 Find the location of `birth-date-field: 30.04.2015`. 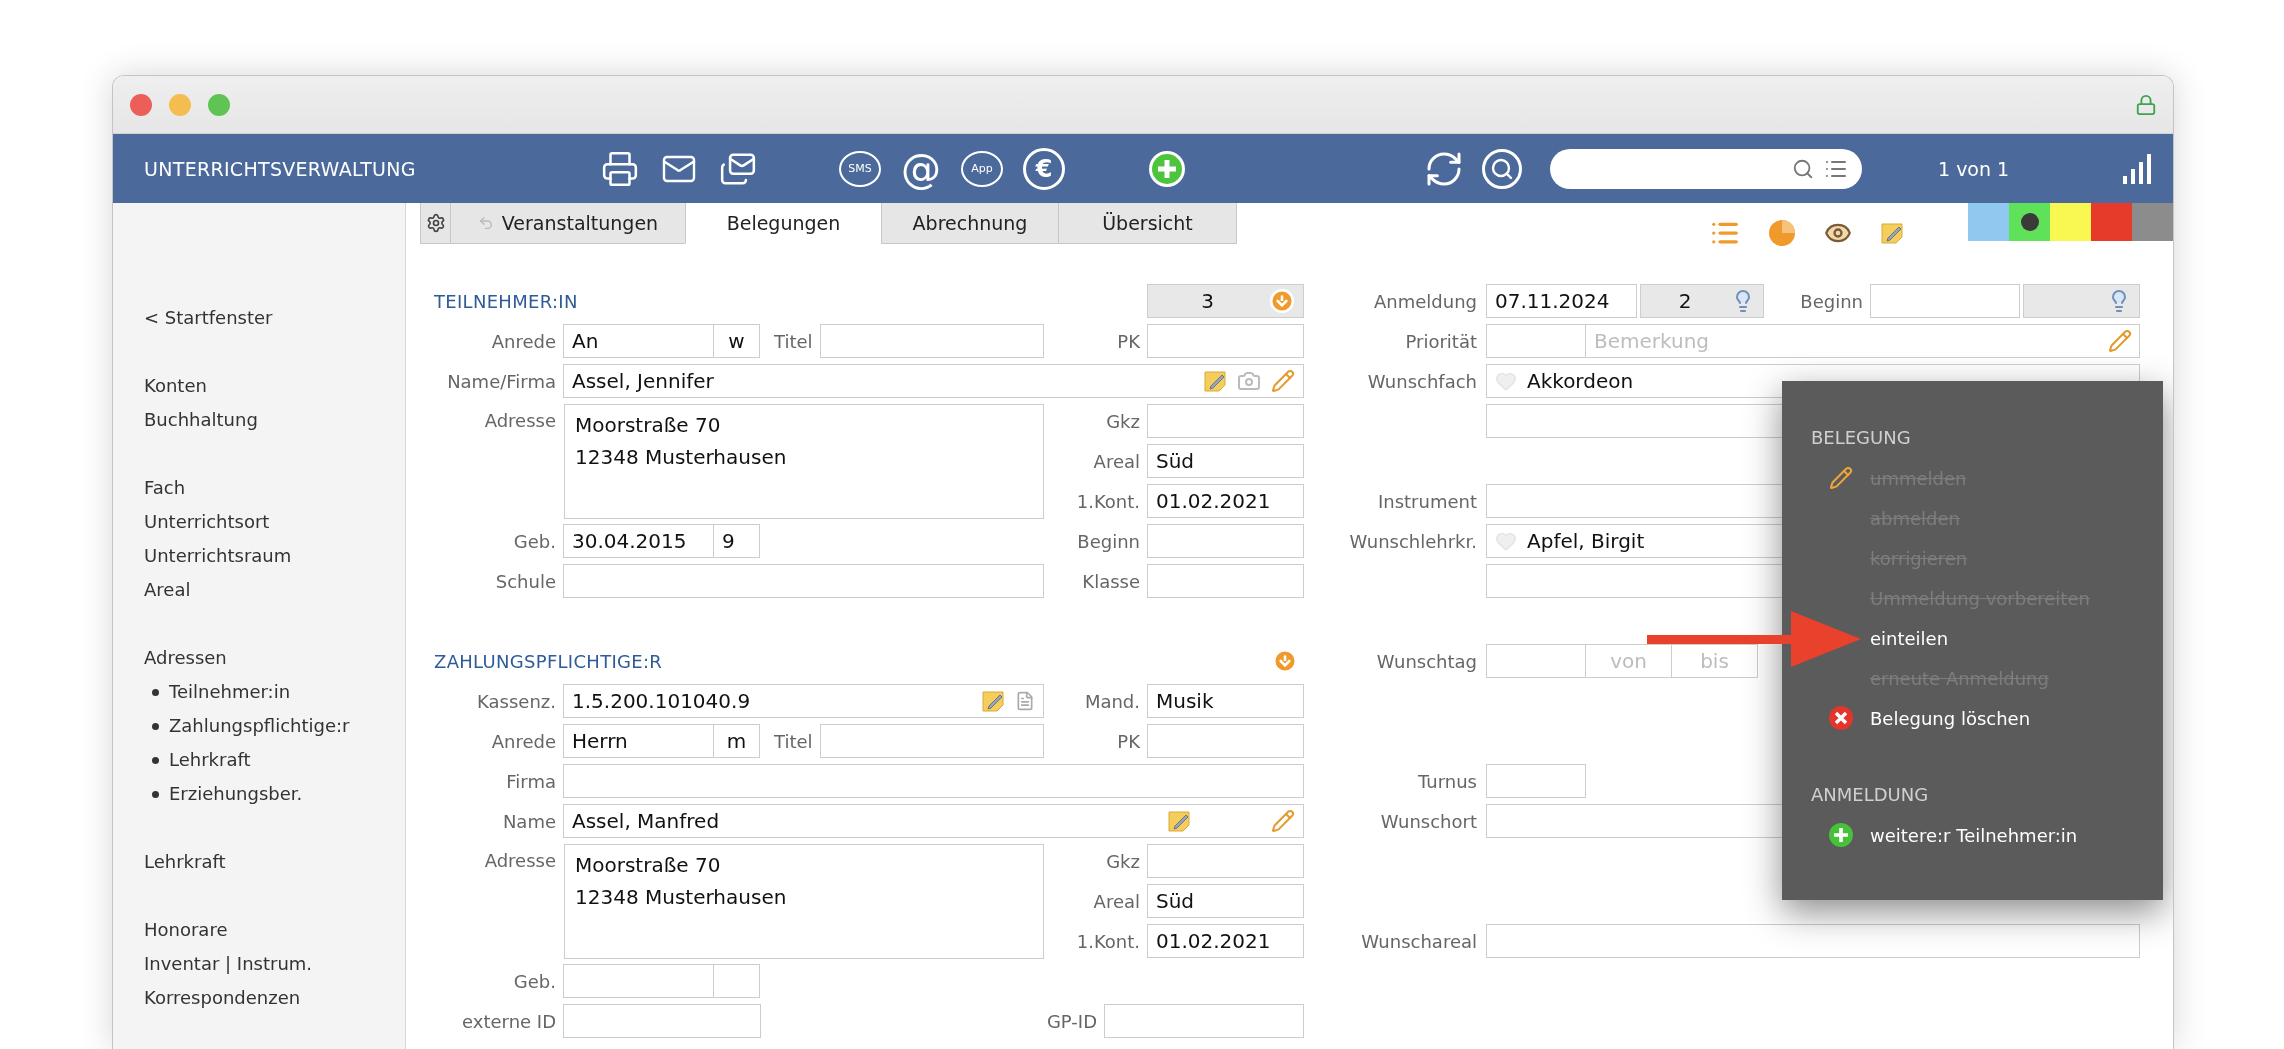

birth-date-field: 30.04.2015 is located at coordinates (638, 541).